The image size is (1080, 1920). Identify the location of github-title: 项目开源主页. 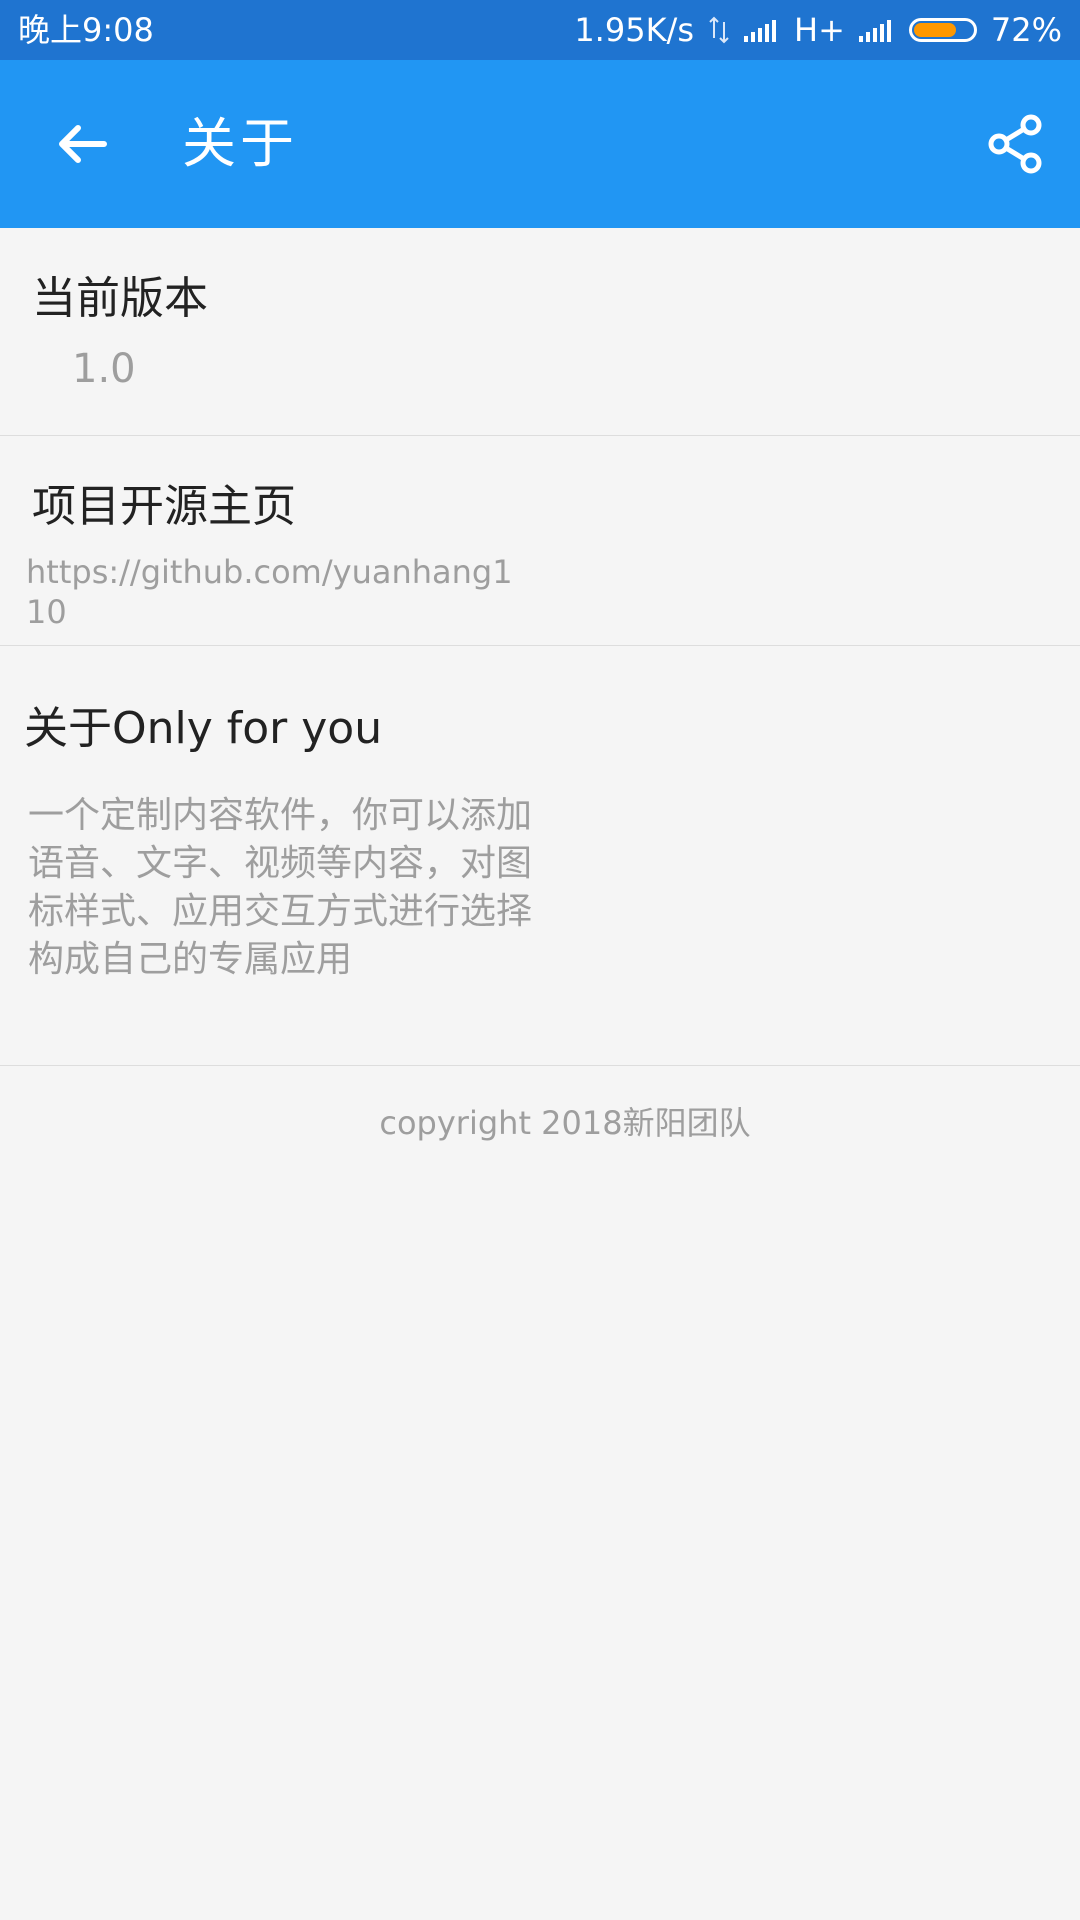
(164, 506).